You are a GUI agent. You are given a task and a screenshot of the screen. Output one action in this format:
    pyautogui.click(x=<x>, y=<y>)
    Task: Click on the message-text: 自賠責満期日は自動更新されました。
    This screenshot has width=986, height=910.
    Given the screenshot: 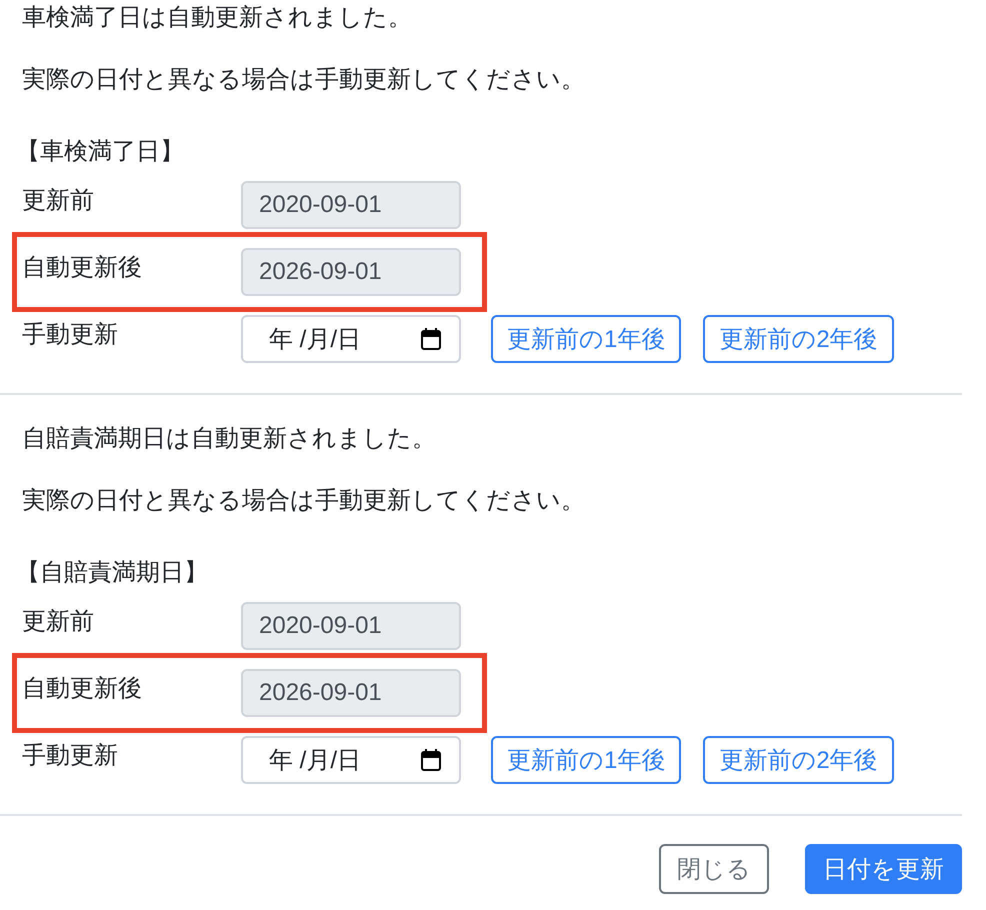 What is the action you would take?
    pyautogui.click(x=229, y=439)
    